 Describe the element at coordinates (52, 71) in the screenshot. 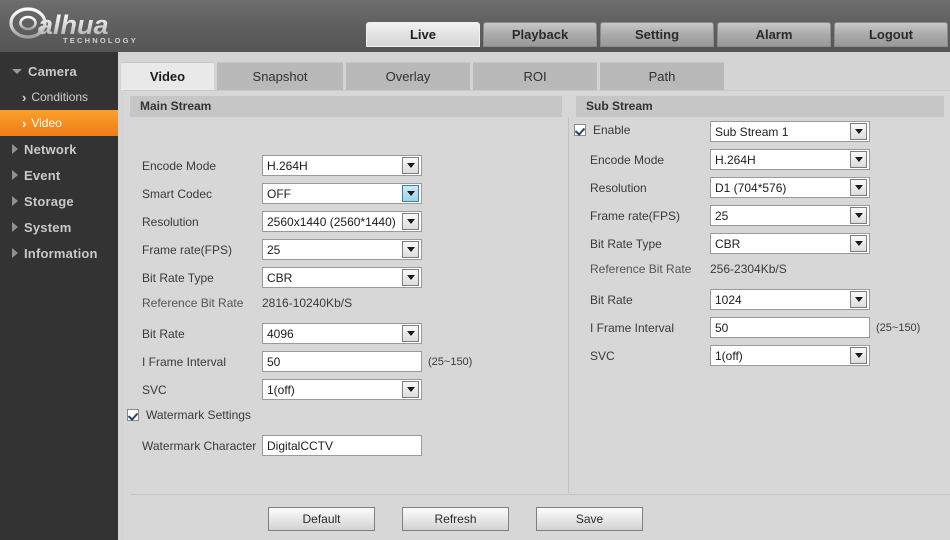

I see `sidebar-item-label: Camera` at that location.